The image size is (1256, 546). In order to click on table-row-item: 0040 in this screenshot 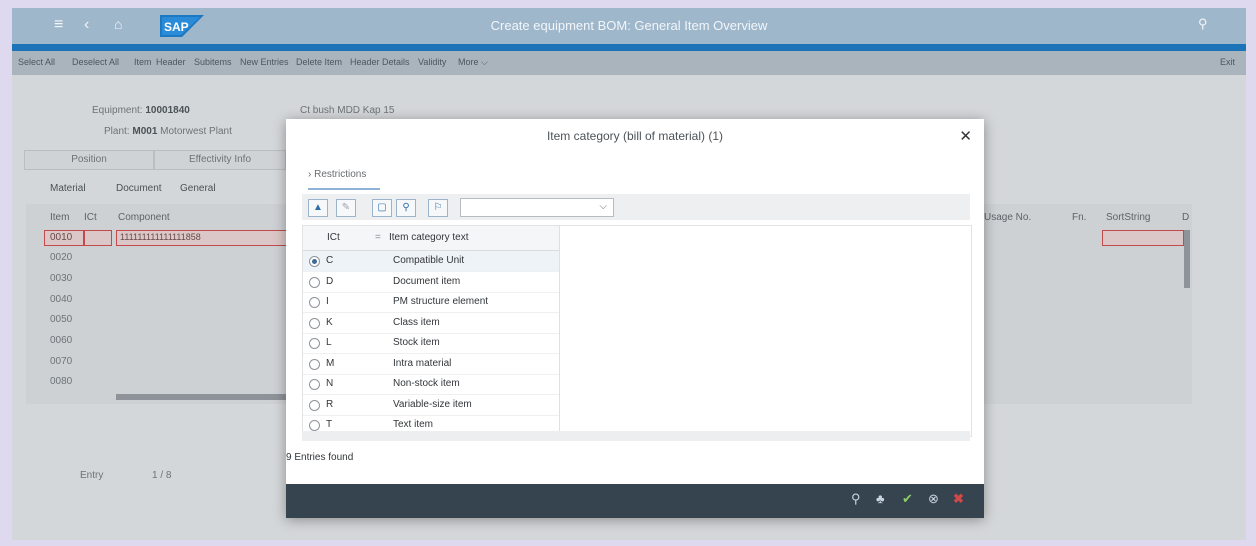, I will do `click(61, 299)`.